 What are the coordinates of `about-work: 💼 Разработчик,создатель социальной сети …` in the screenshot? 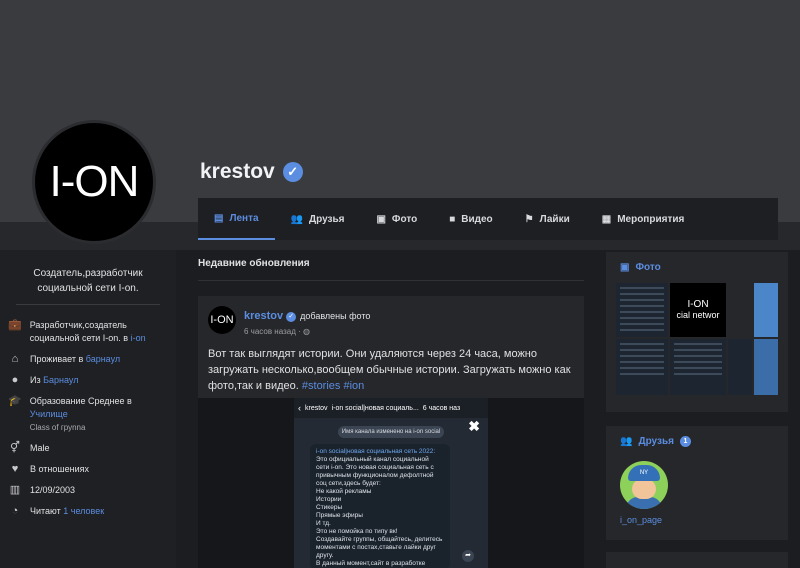 It's located at (88, 332).